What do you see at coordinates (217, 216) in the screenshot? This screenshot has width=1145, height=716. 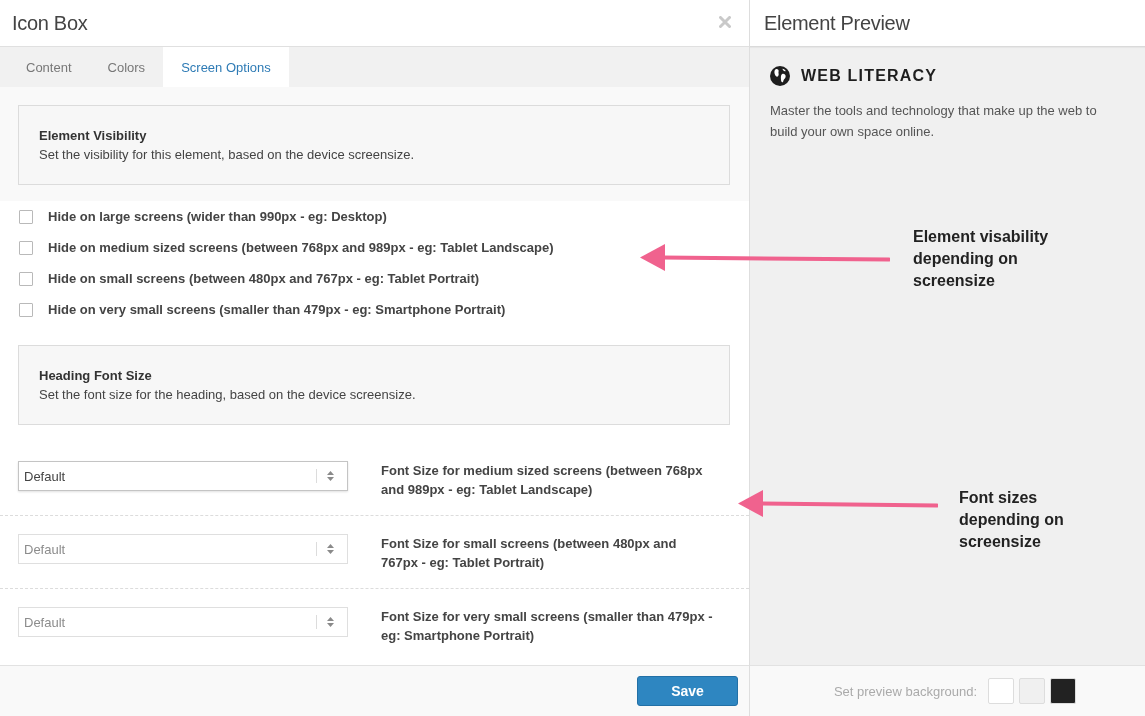 I see `option-label: Hide on large screens (wider than 990px - eg: Desktop)` at bounding box center [217, 216].